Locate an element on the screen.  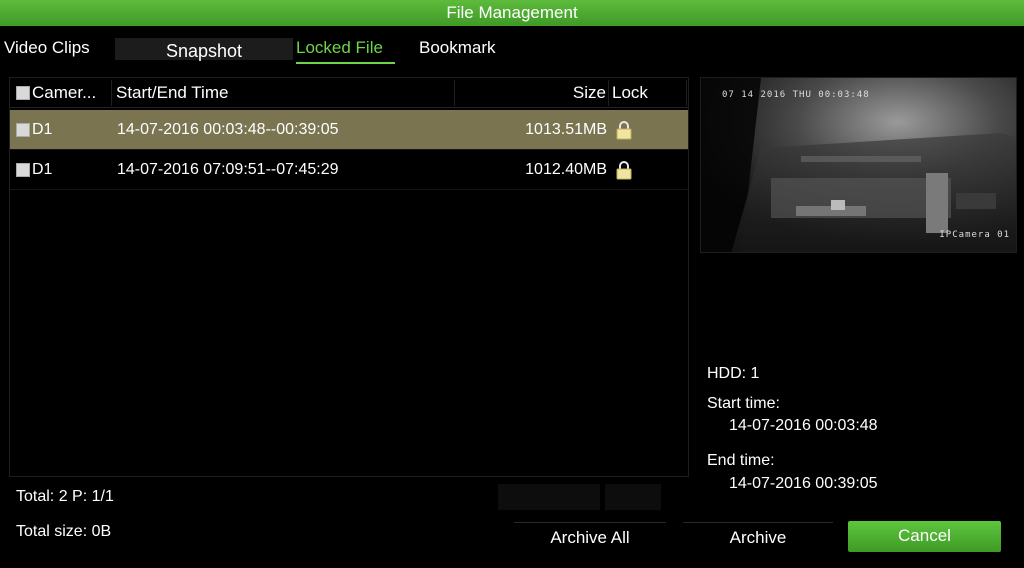
end-time-value: 14-07-2016 00:39:05 is located at coordinates (803, 483).